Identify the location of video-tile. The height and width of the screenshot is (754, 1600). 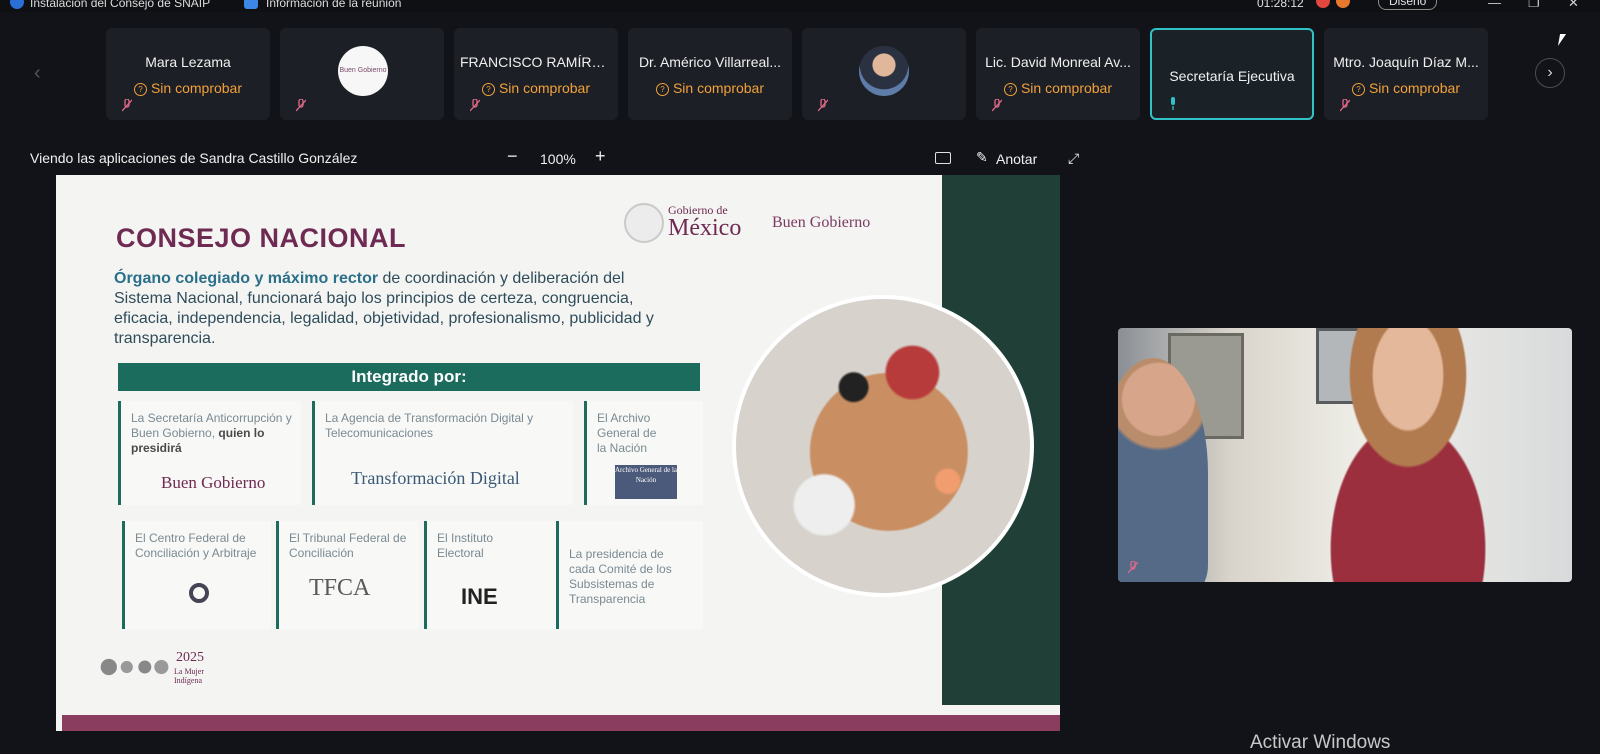
(1345, 455).